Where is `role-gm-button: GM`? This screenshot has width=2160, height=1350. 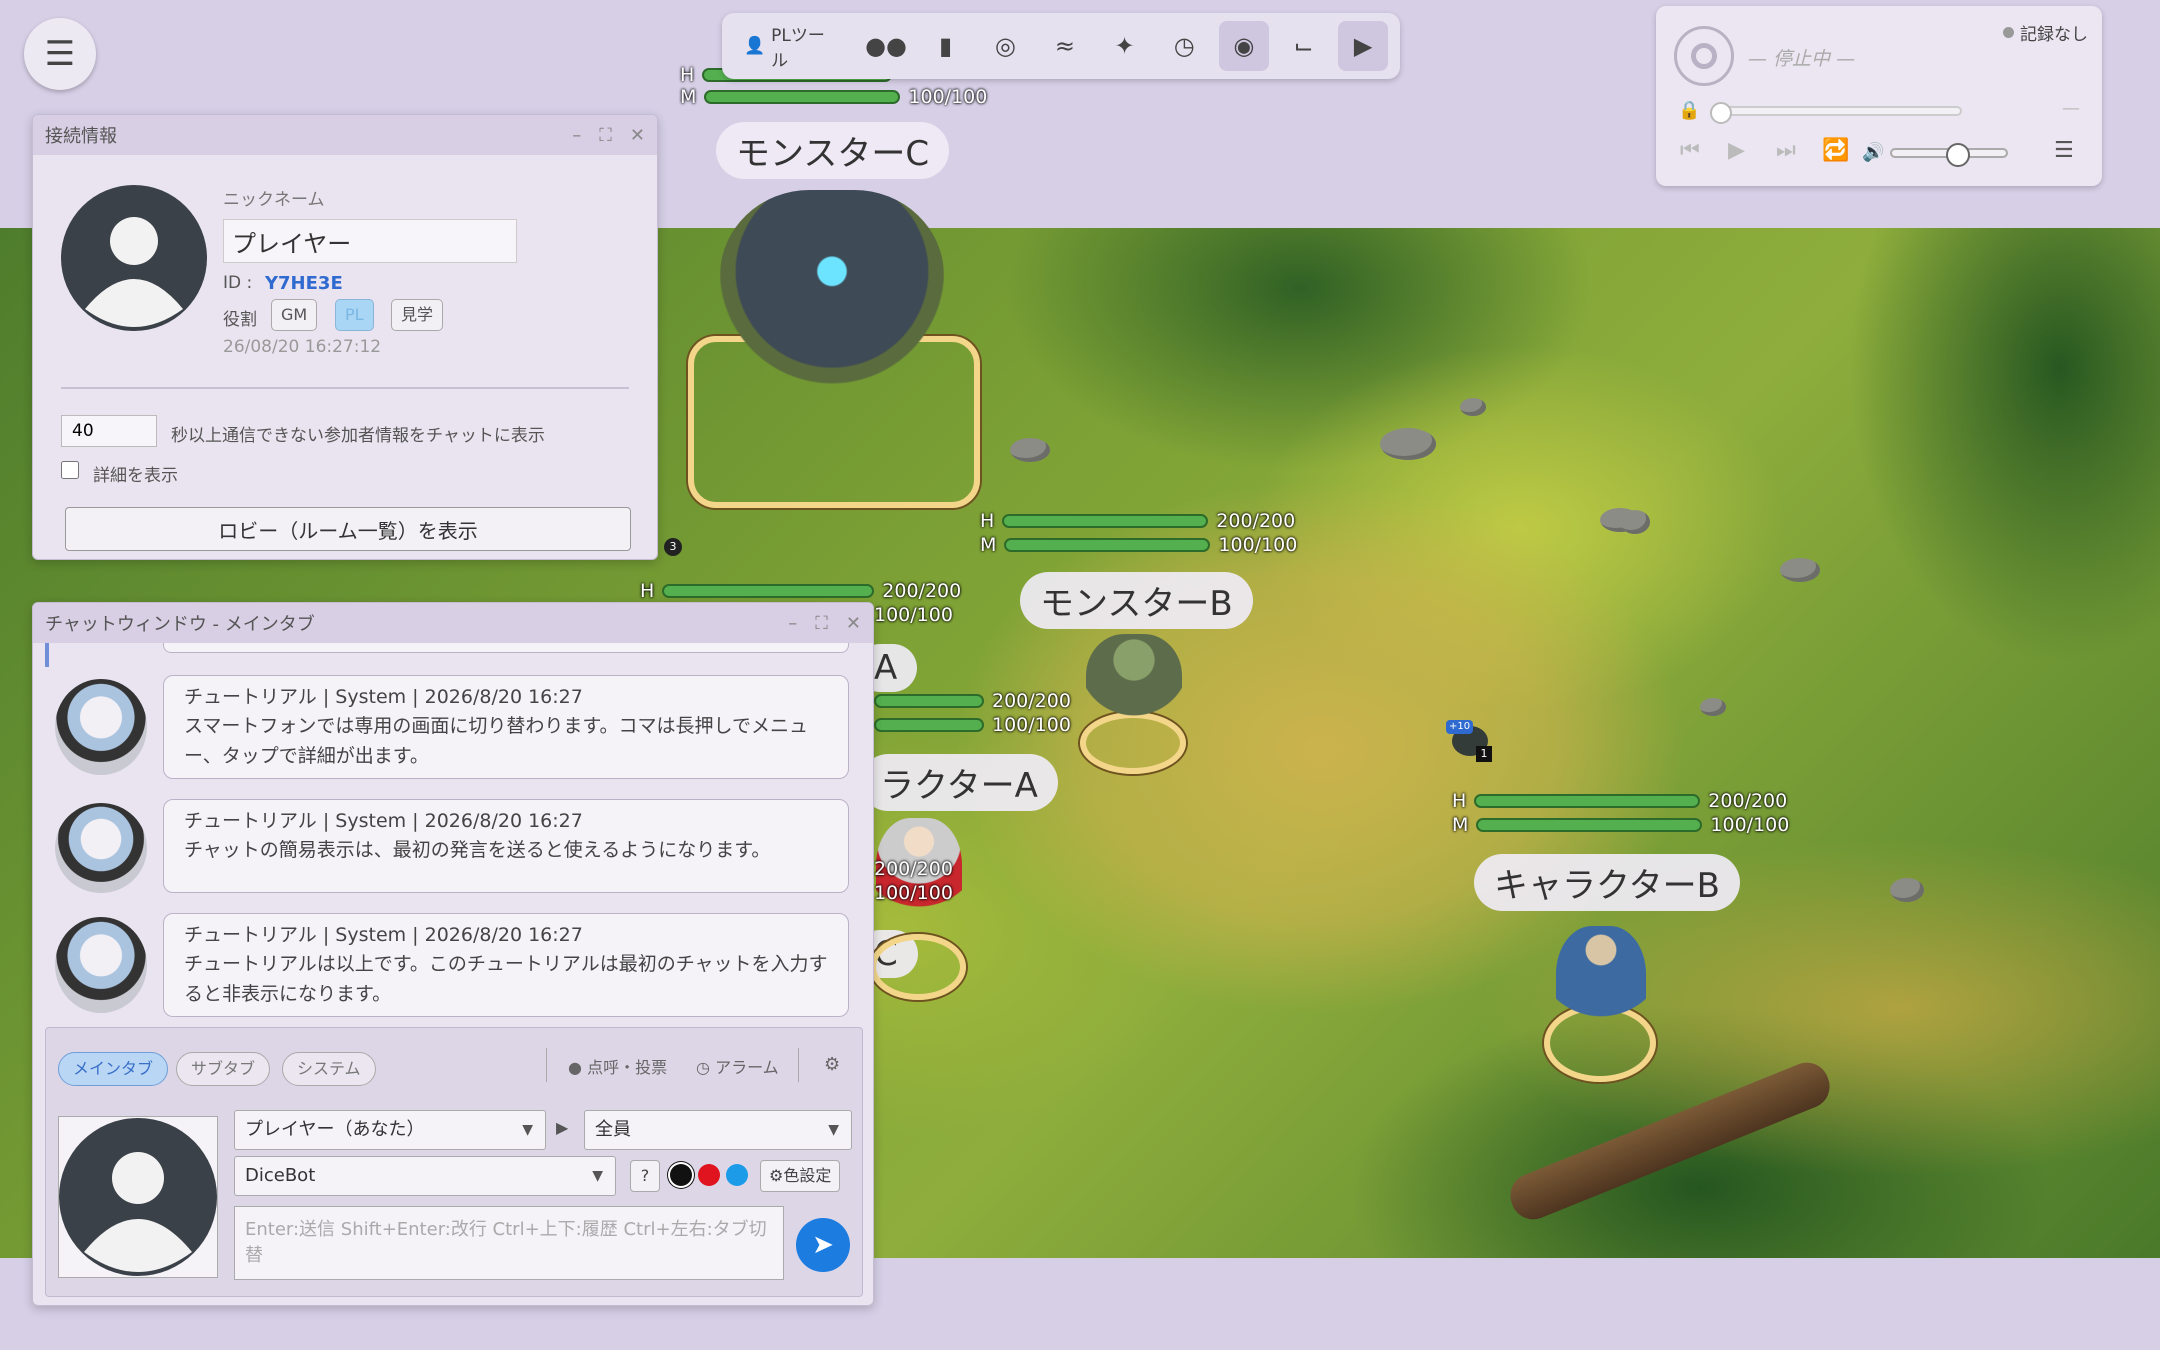 role-gm-button: GM is located at coordinates (294, 315).